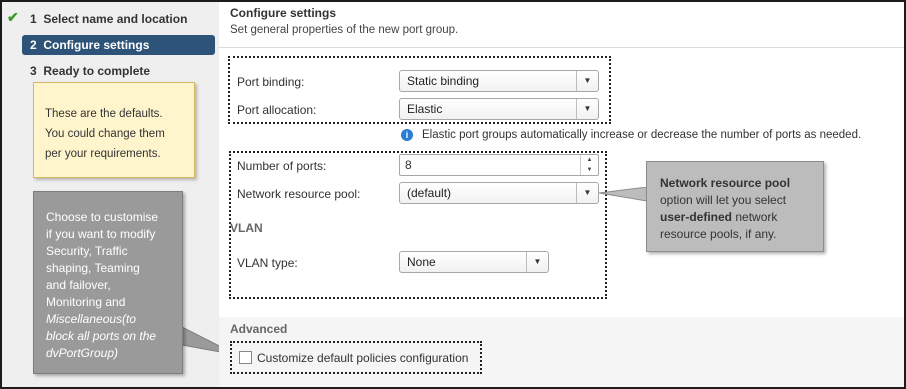 Image resolution: width=906 pixels, height=389 pixels. What do you see at coordinates (755, 217) in the screenshot?
I see `callout-text: network` at bounding box center [755, 217].